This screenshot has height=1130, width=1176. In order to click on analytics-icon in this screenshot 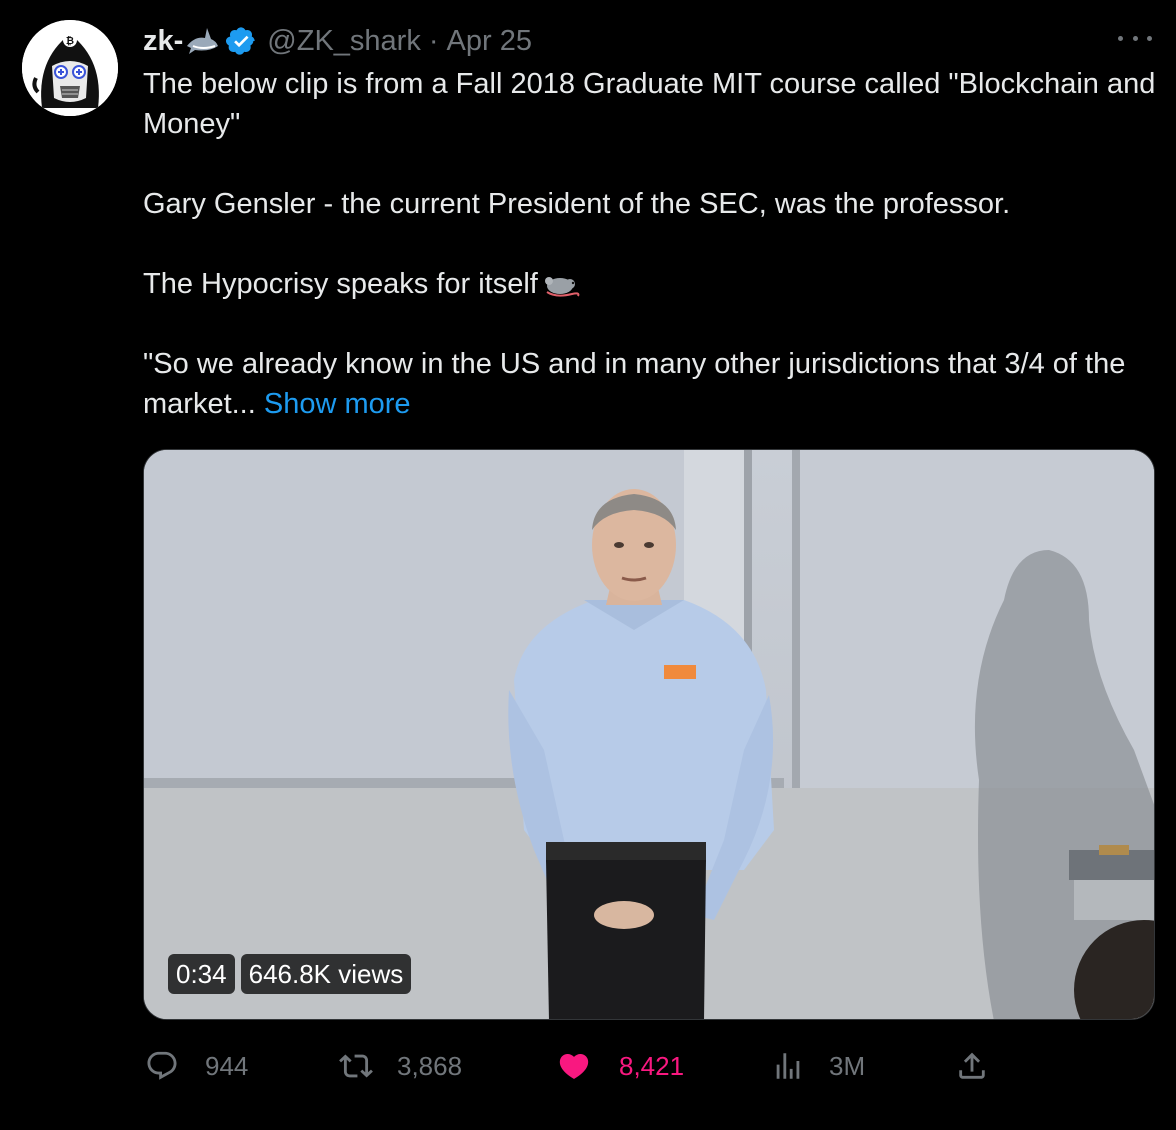, I will do `click(788, 1066)`.